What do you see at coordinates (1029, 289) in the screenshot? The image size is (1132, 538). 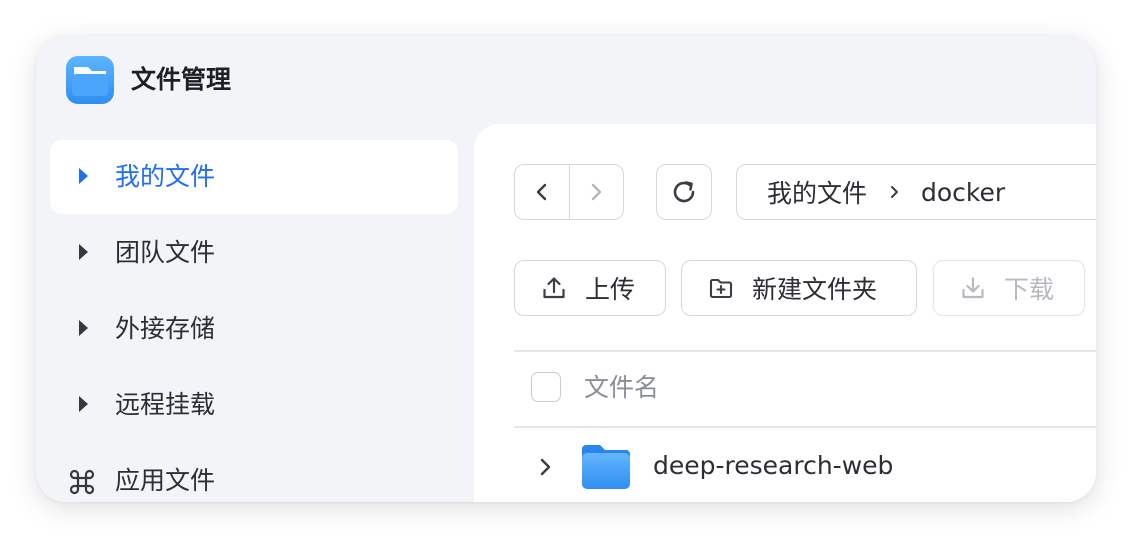 I see `download-button-label: 下载` at bounding box center [1029, 289].